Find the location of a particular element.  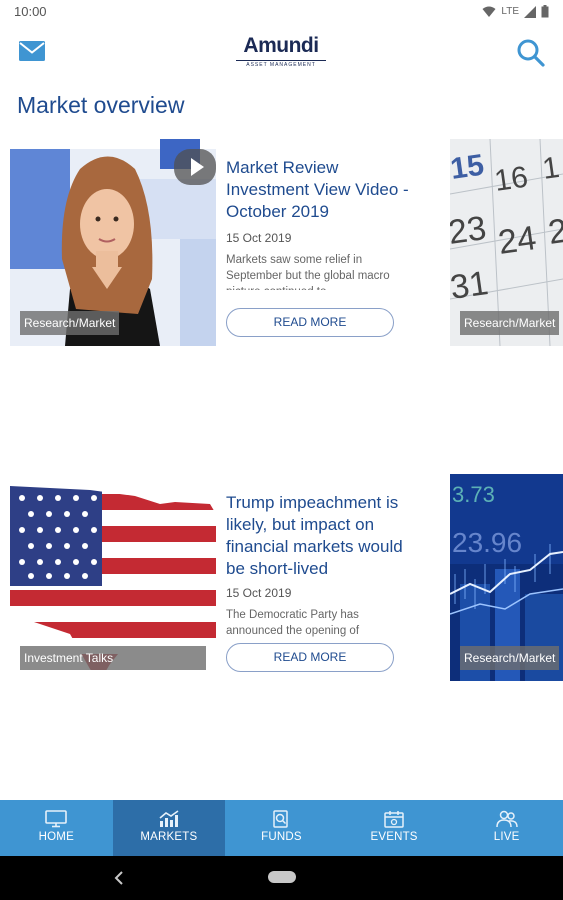

app-header: Amundi ASSET MANAGEMENT is located at coordinates (281, 55).